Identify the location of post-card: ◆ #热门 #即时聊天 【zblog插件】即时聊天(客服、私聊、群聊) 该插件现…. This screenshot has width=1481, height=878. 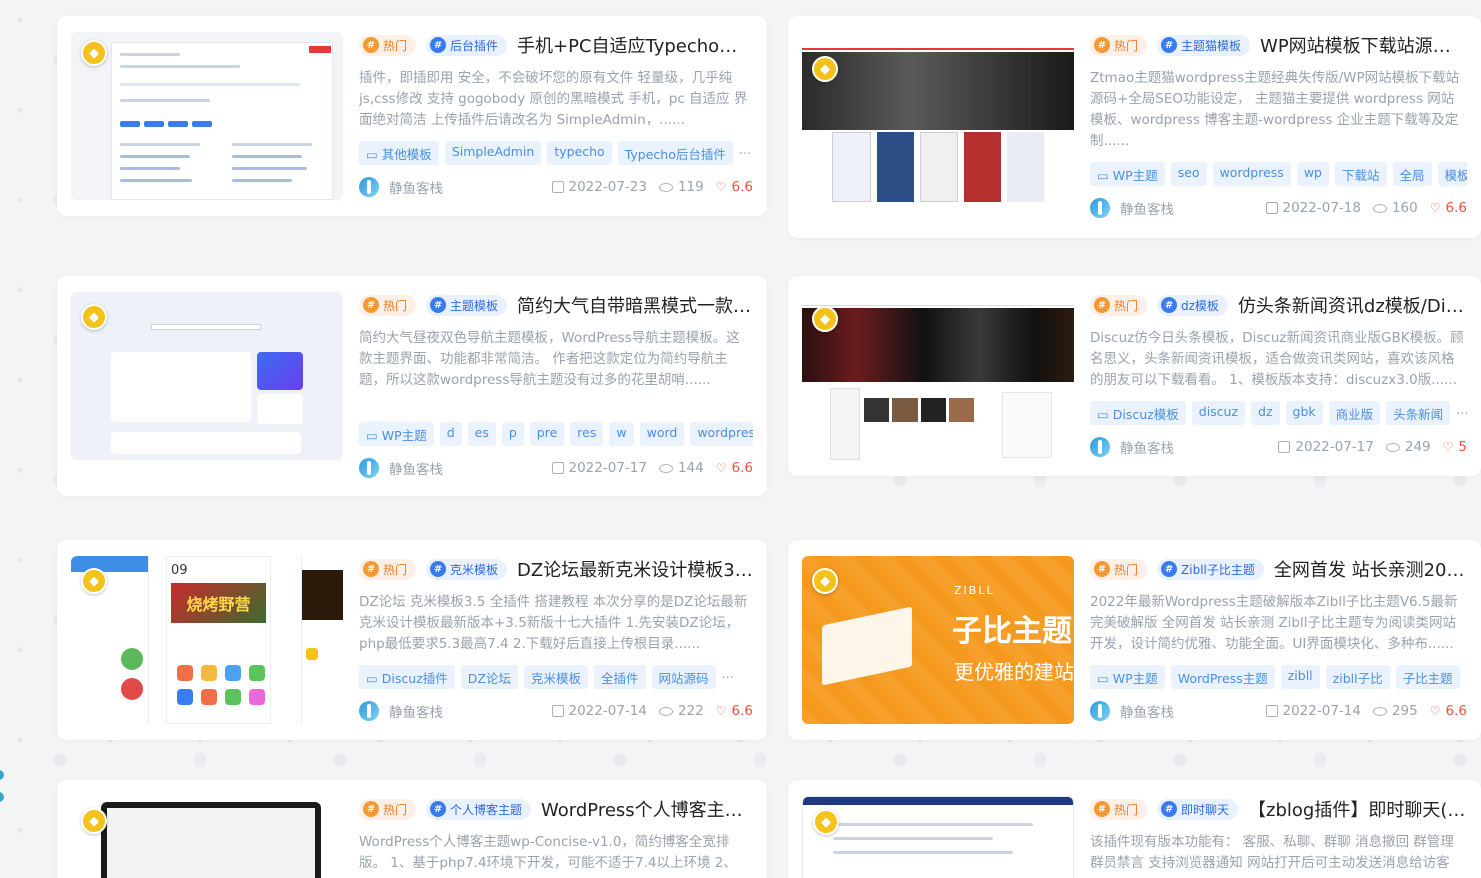
(1134, 829).